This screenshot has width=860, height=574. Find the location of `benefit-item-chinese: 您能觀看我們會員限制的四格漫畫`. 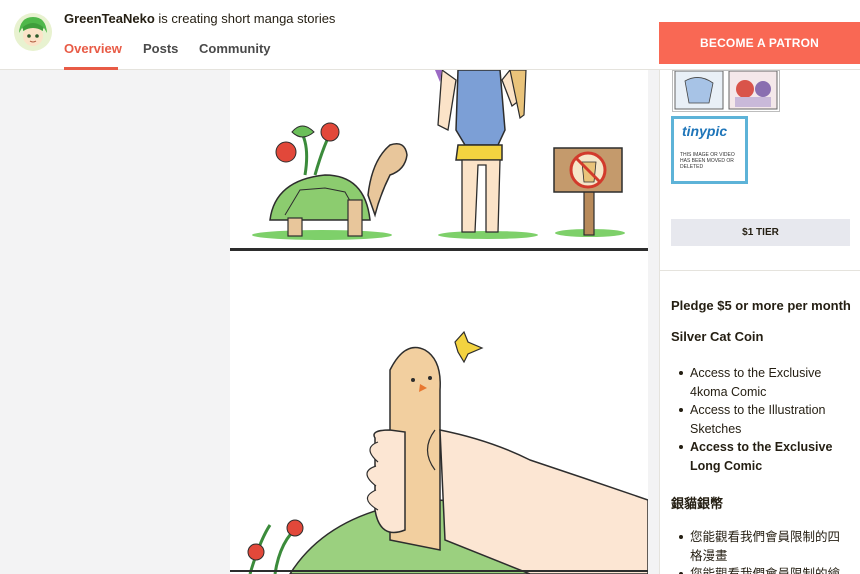

benefit-item-chinese: 您能觀看我們會員限制的四格漫畫 is located at coordinates (764, 546).